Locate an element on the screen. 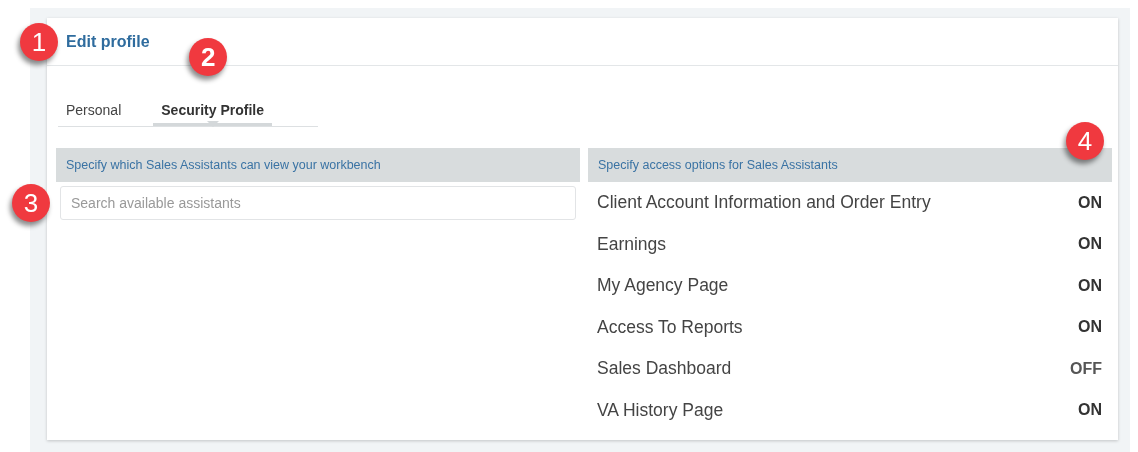 The height and width of the screenshot is (452, 1138). number-badge: 1 is located at coordinates (39, 42).